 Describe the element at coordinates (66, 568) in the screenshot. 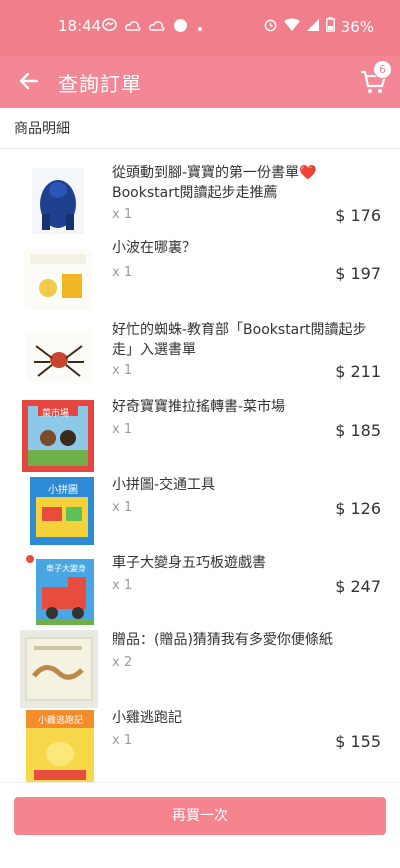

I see `cover-title: 車子大變身` at that location.